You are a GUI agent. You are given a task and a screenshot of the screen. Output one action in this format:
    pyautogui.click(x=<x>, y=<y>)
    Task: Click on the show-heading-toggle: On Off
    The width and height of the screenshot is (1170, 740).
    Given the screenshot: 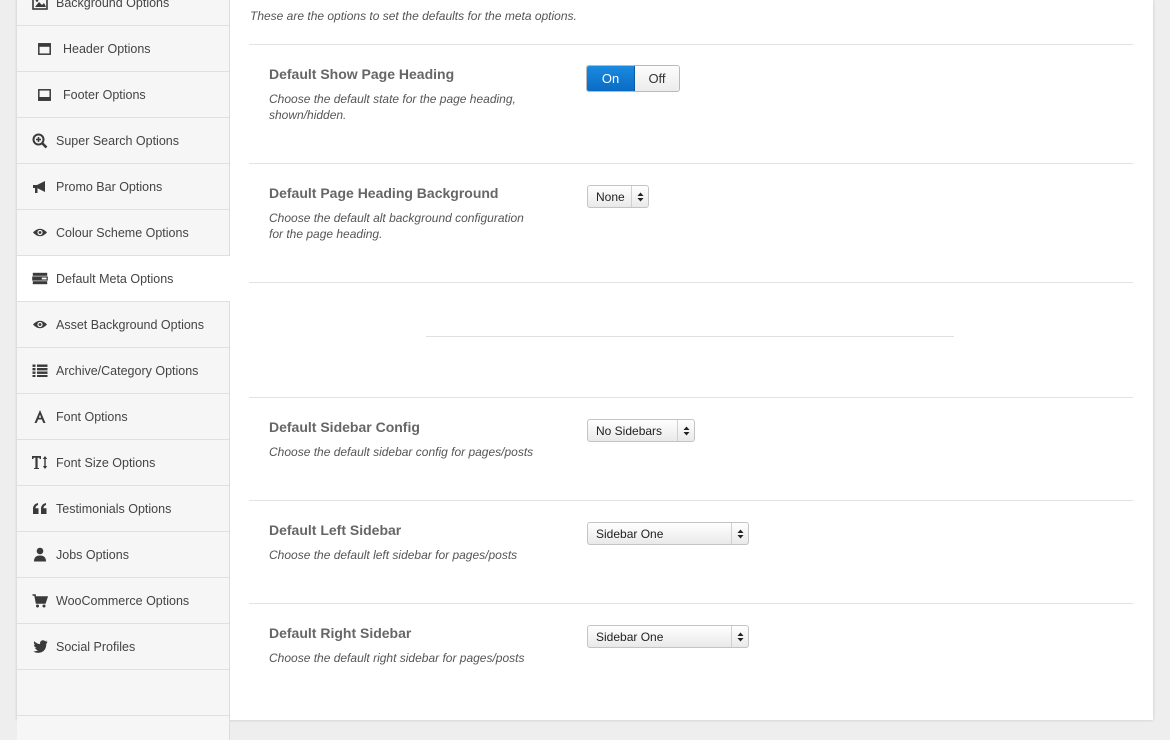 What is the action you would take?
    pyautogui.click(x=633, y=78)
    